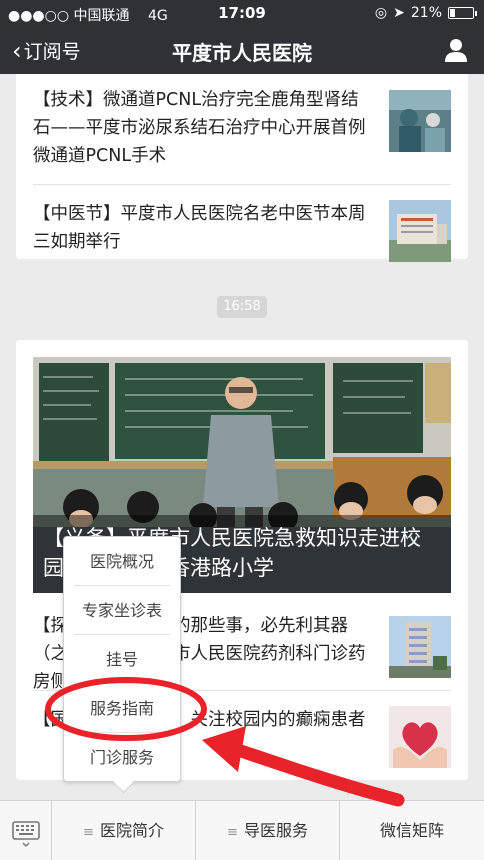 This screenshot has height=860, width=484. Describe the element at coordinates (399, 13) in the screenshot. I see `location-arrow-icon: ➤` at that location.